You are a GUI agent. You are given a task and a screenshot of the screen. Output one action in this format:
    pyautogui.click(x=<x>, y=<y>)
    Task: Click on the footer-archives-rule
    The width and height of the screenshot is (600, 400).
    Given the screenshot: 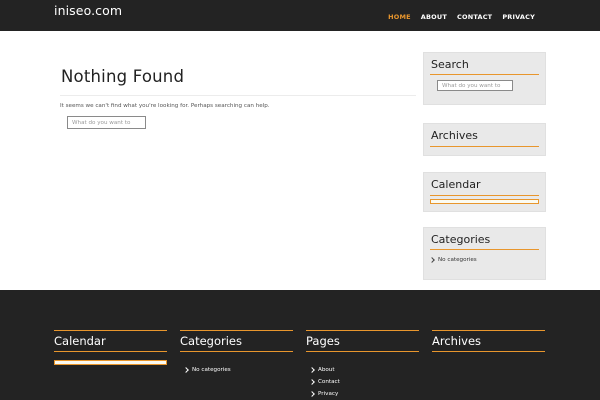 What is the action you would take?
    pyautogui.click(x=488, y=351)
    